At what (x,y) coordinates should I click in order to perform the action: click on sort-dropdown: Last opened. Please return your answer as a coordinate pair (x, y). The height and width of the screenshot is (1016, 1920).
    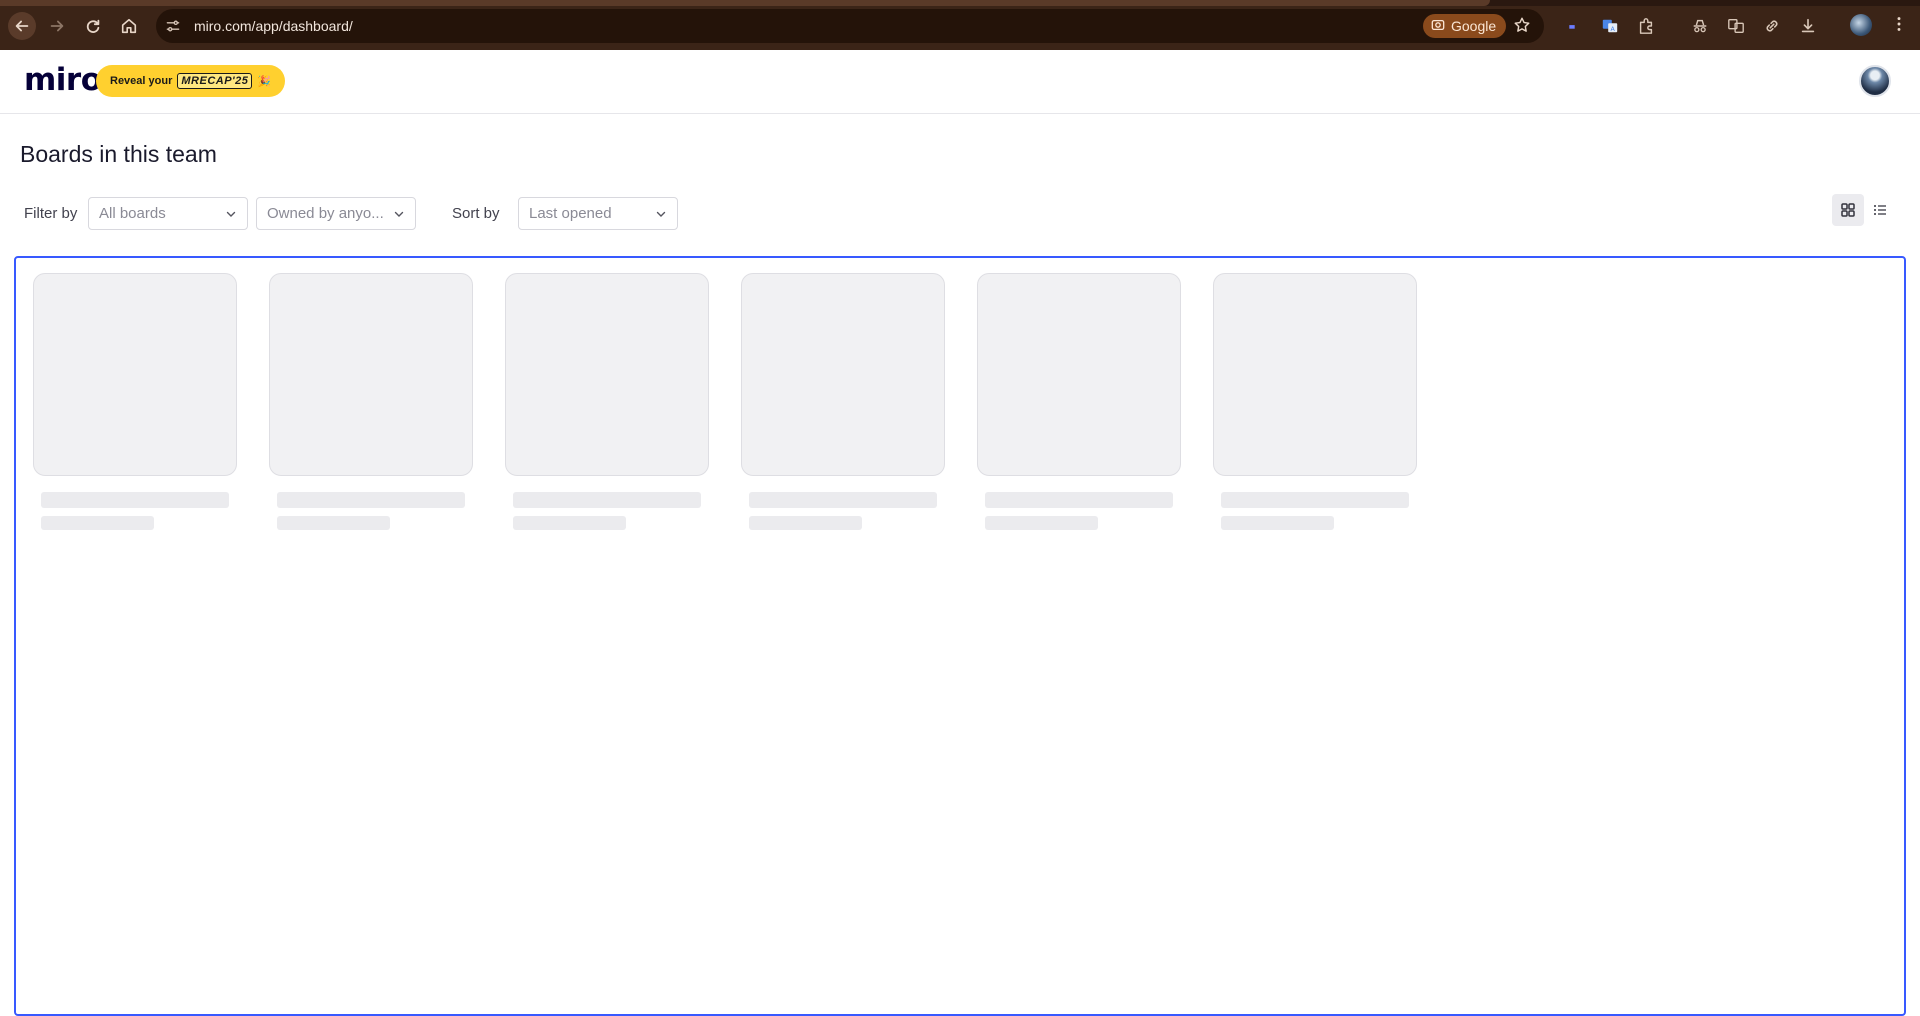
    Looking at the image, I should click on (598, 213).